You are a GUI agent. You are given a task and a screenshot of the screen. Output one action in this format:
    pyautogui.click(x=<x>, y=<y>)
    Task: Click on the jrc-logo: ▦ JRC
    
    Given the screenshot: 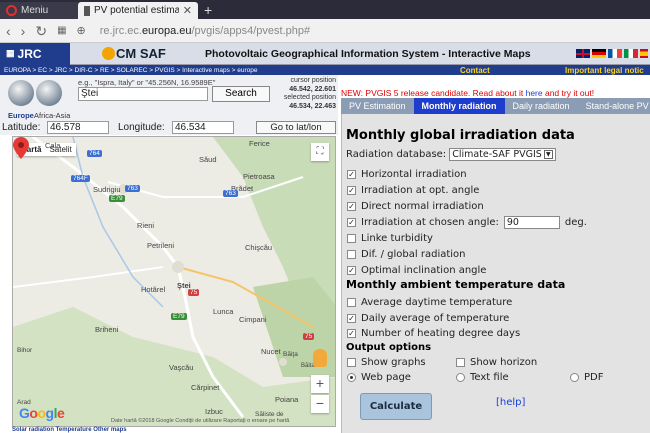 What is the action you would take?
    pyautogui.click(x=35, y=53)
    